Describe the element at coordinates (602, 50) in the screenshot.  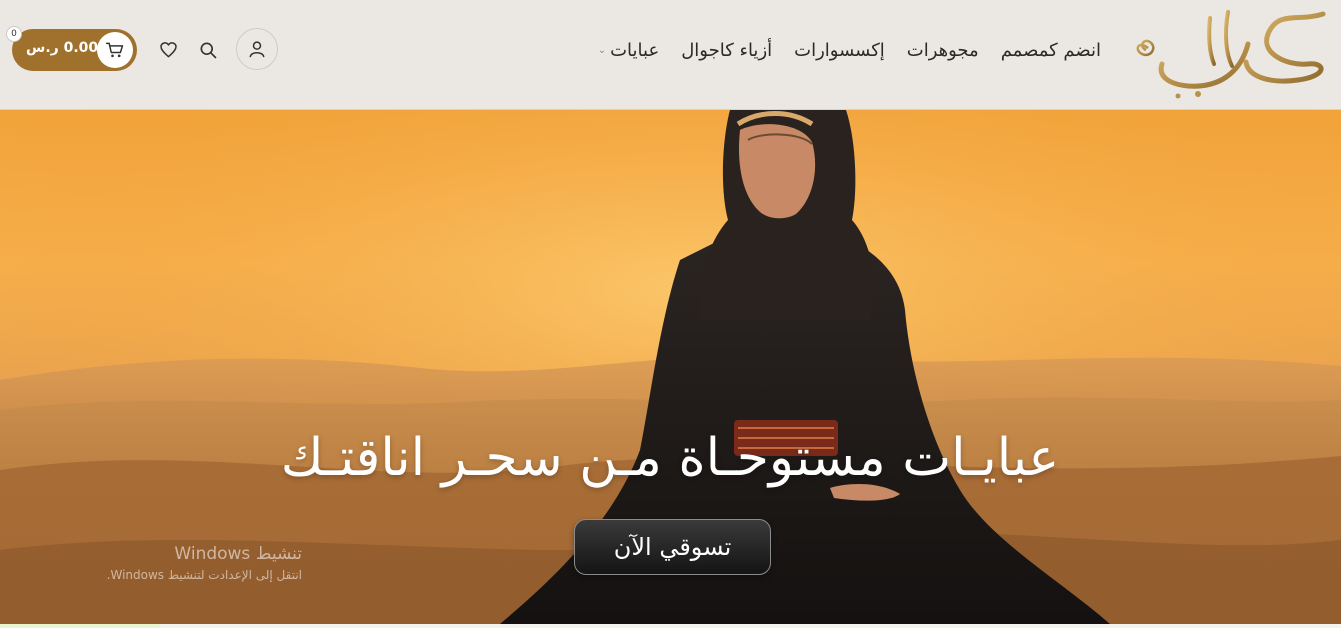
I see `chevron-down-icon: ⌄` at that location.